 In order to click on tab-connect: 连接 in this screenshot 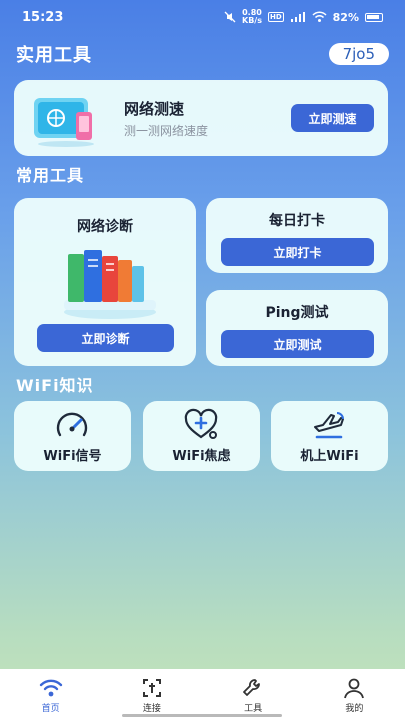, I will do `click(151, 694)`.